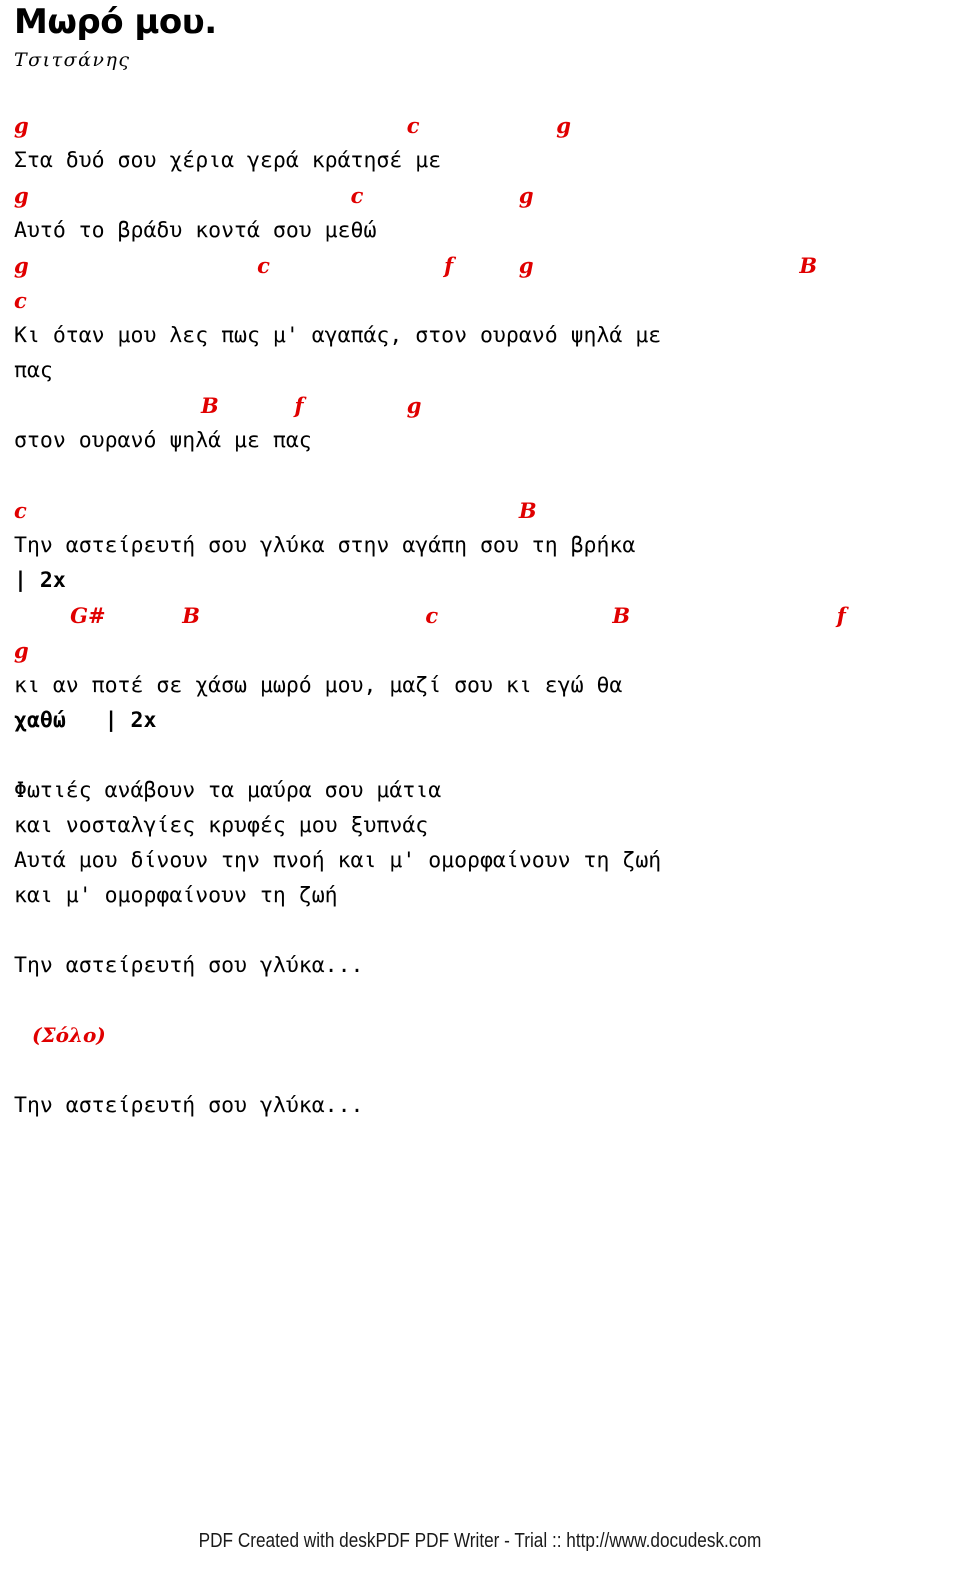 The width and height of the screenshot is (960, 1595). I want to click on lyric-line: στον ουρανό ψηλά με πας, so click(163, 440).